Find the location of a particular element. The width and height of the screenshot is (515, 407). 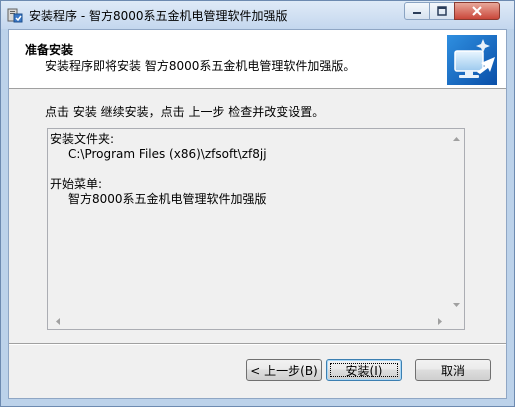

maximize-icon is located at coordinates (442, 11).